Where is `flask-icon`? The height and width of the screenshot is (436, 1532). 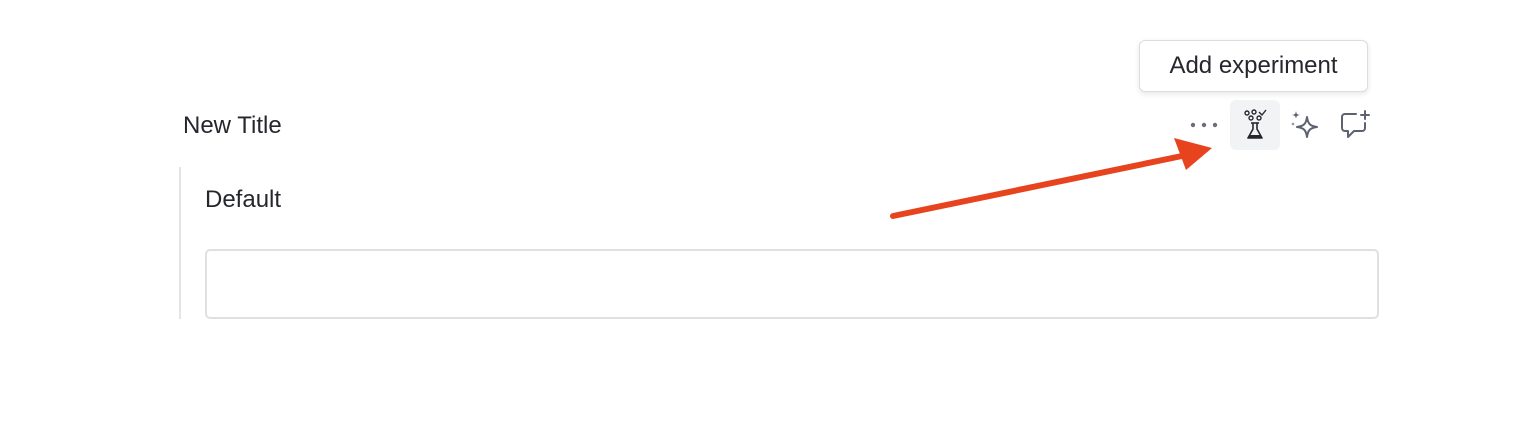
flask-icon is located at coordinates (1255, 124).